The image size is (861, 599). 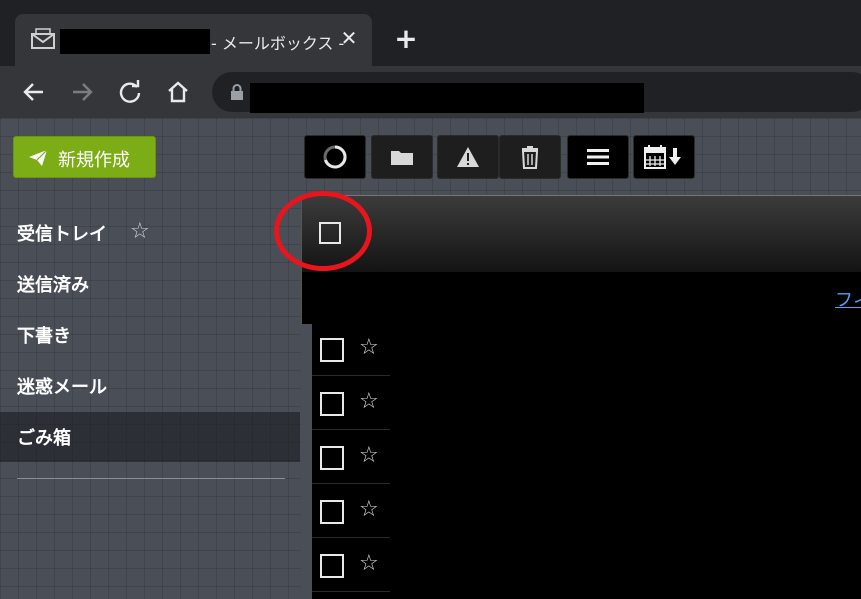 I want to click on warning-icon, so click(x=468, y=157).